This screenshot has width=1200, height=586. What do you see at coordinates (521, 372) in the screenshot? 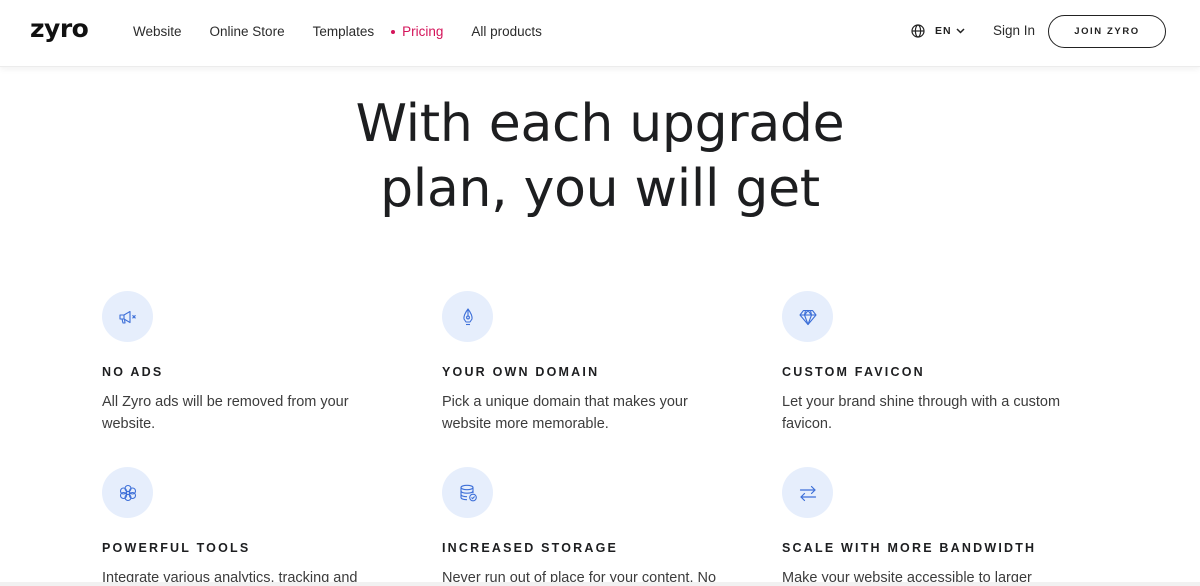
I see `feature-title: YOUR OWN DOMAIN` at bounding box center [521, 372].